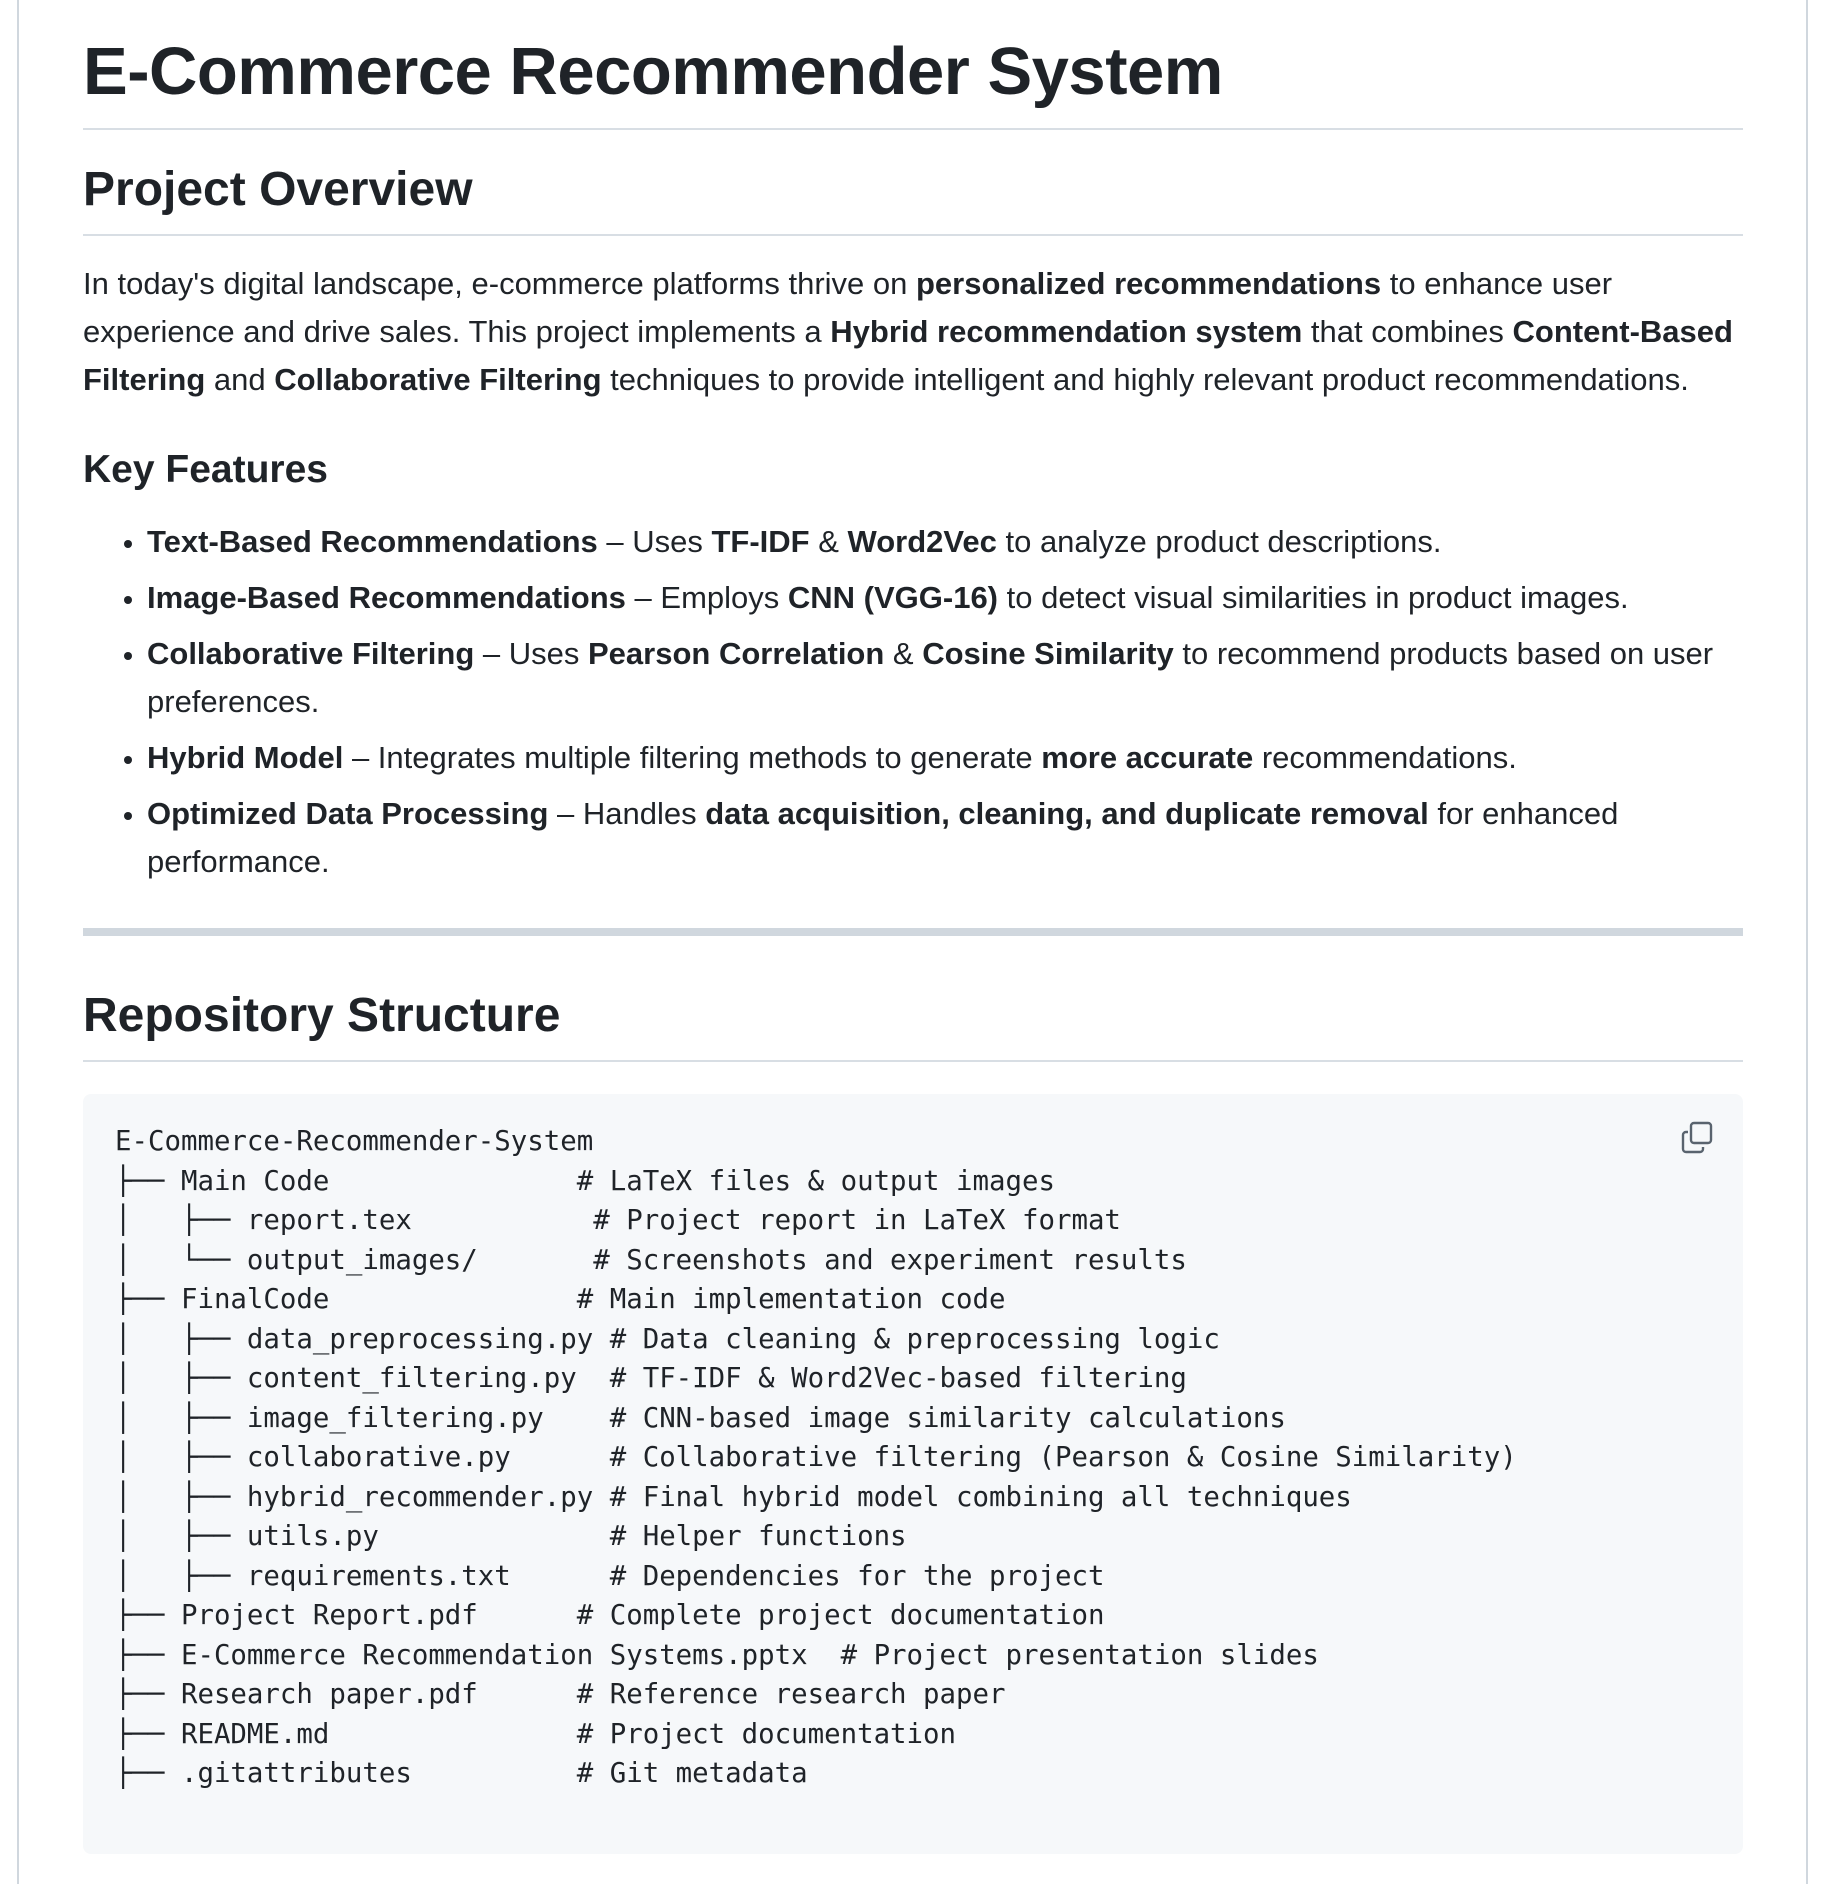  What do you see at coordinates (322, 1015) in the screenshot?
I see `section-heading-repository-structure: Repository Structure` at bounding box center [322, 1015].